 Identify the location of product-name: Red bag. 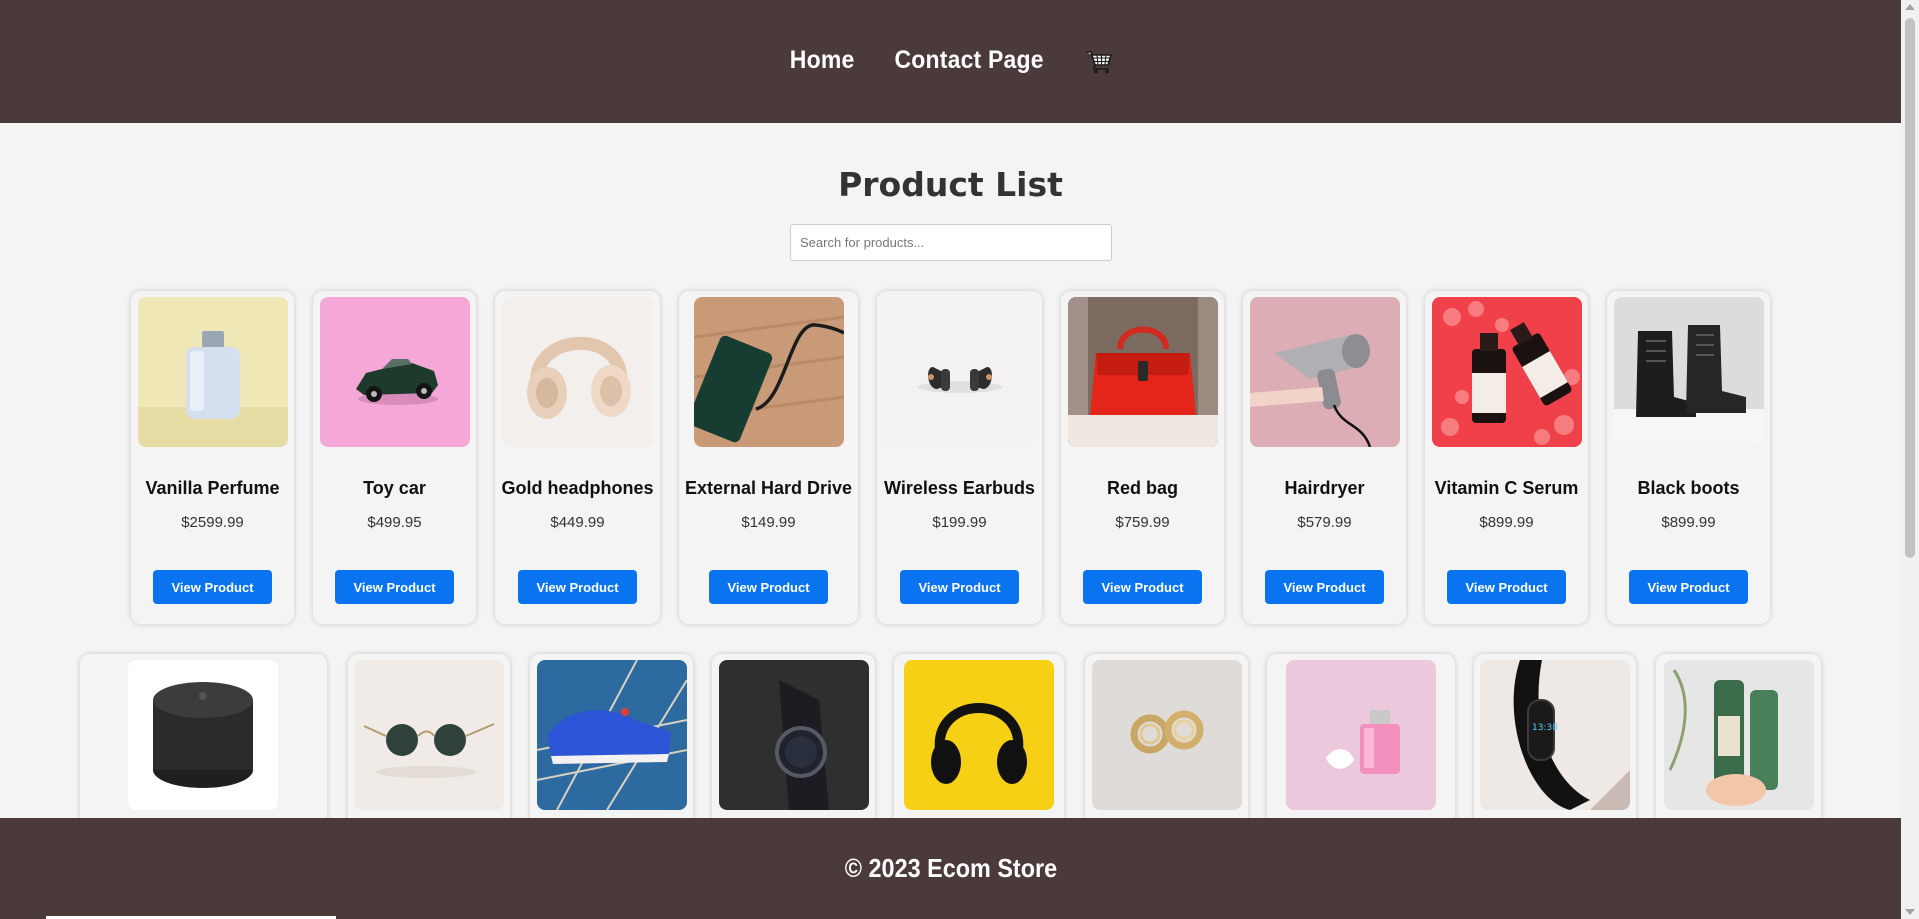
(1142, 488).